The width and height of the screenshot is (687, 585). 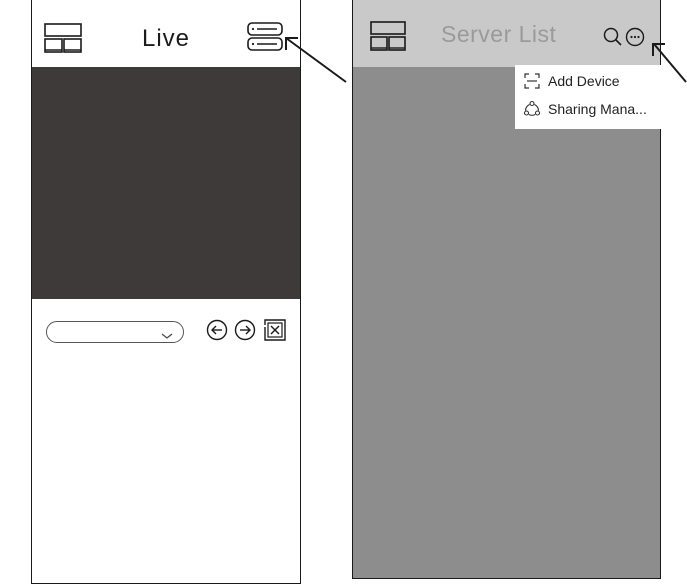 I want to click on server-header: Server List, so click(x=506, y=33).